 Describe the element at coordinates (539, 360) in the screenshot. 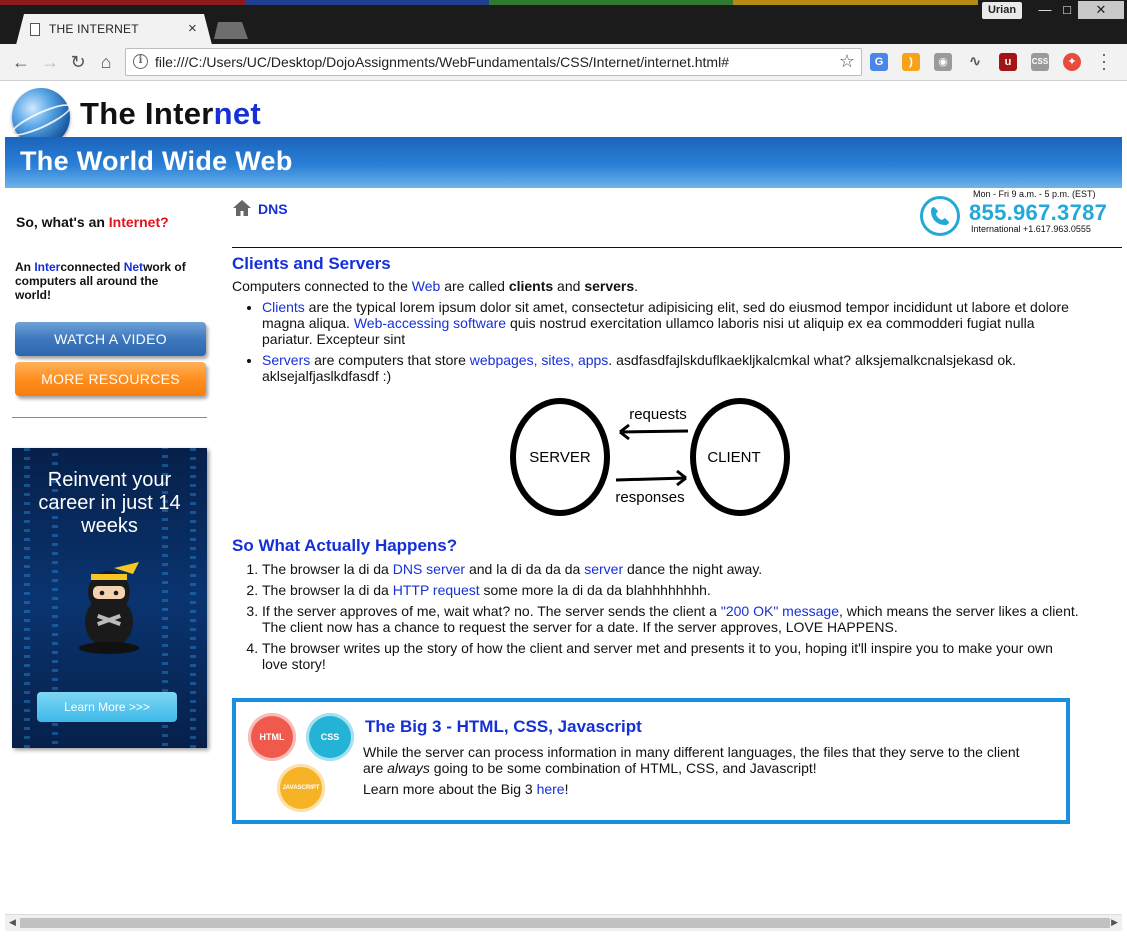

I see `webpages-link: webpages, sites, apps` at that location.